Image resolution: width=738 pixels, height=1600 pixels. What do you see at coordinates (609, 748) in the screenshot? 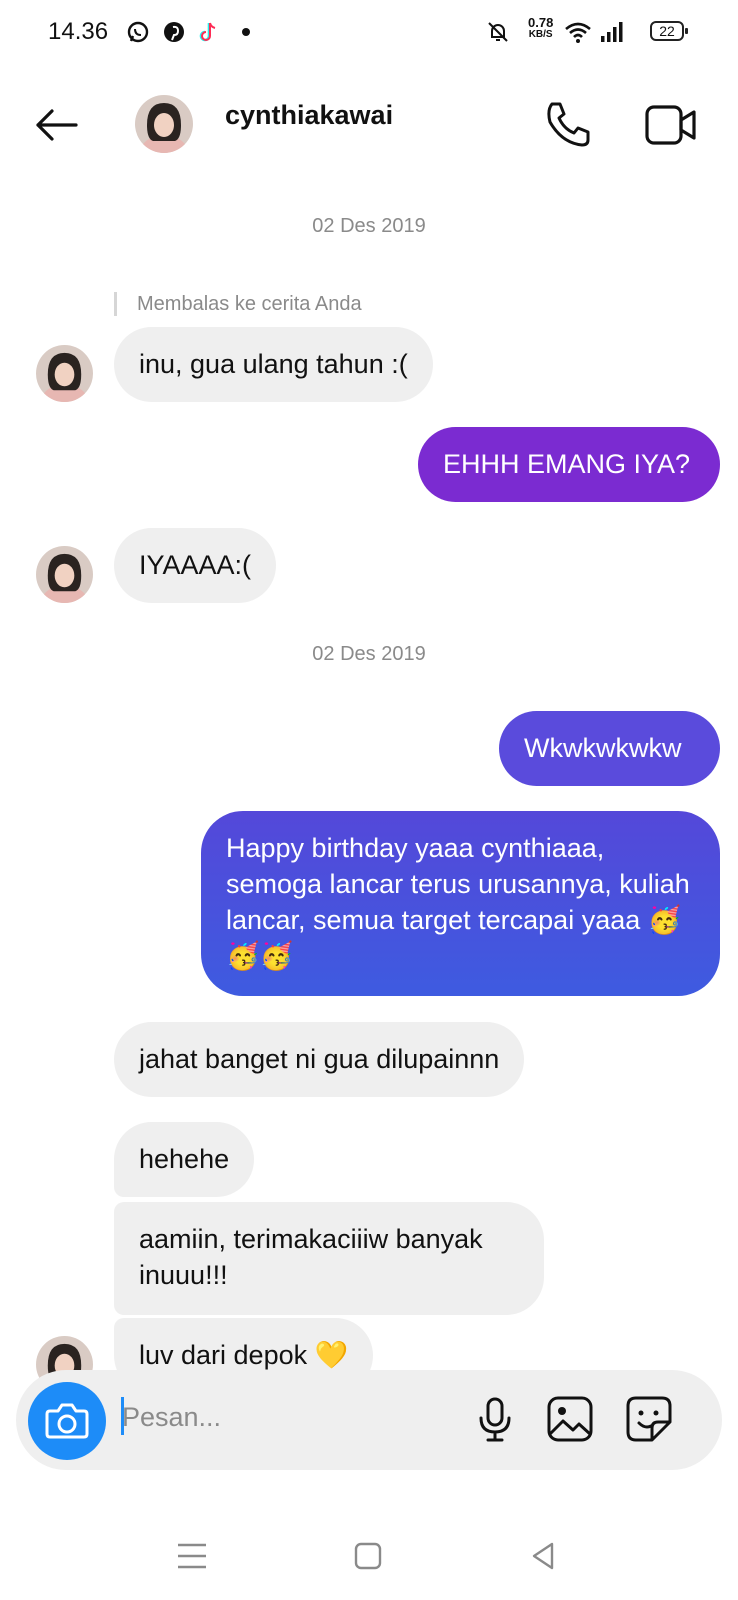
I see `message-bubble-outgoing: Wkwkwkwkw` at bounding box center [609, 748].